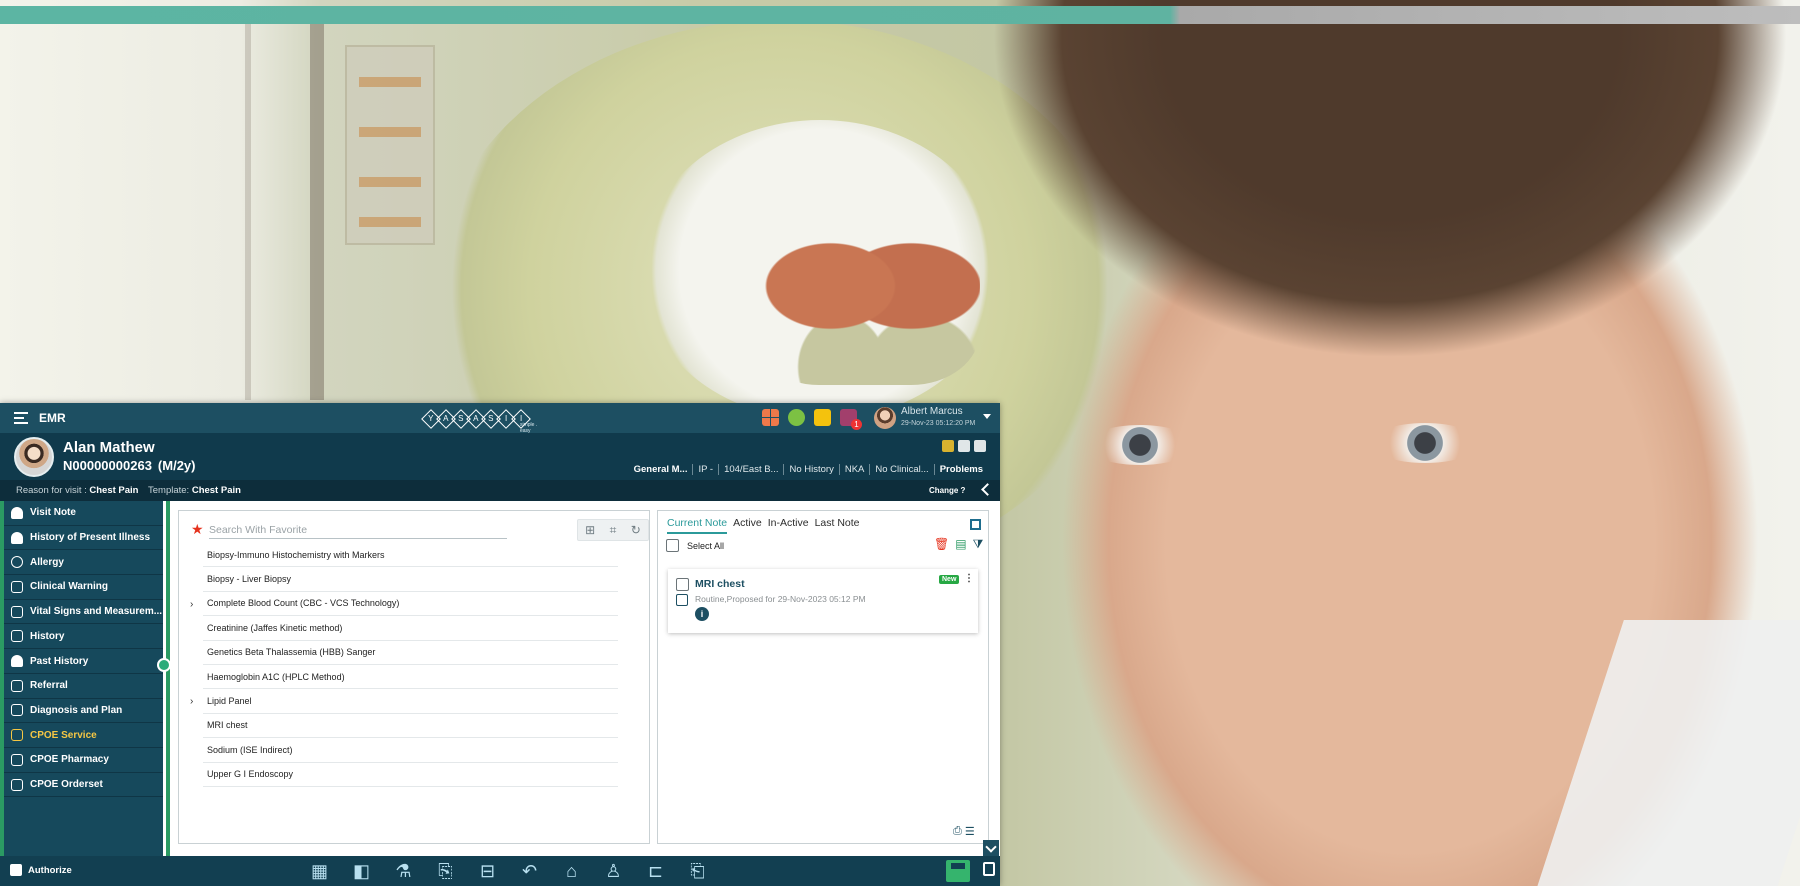 The width and height of the screenshot is (1800, 886). What do you see at coordinates (697, 871) in the screenshot?
I see `report-icon: ⎗` at bounding box center [697, 871].